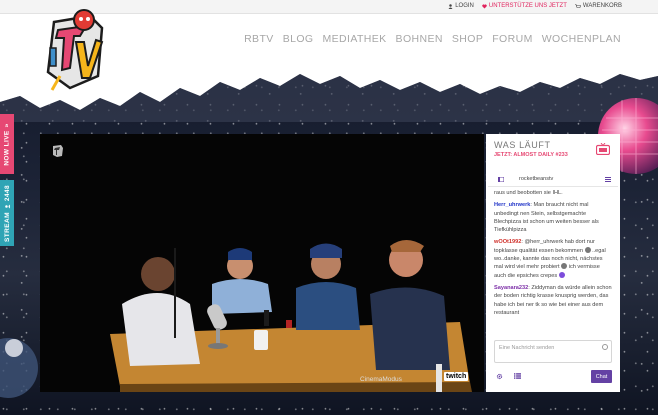 This screenshot has height=415, width=658. What do you see at coordinates (603, 149) in the screenshot?
I see `tv-icon` at bounding box center [603, 149].